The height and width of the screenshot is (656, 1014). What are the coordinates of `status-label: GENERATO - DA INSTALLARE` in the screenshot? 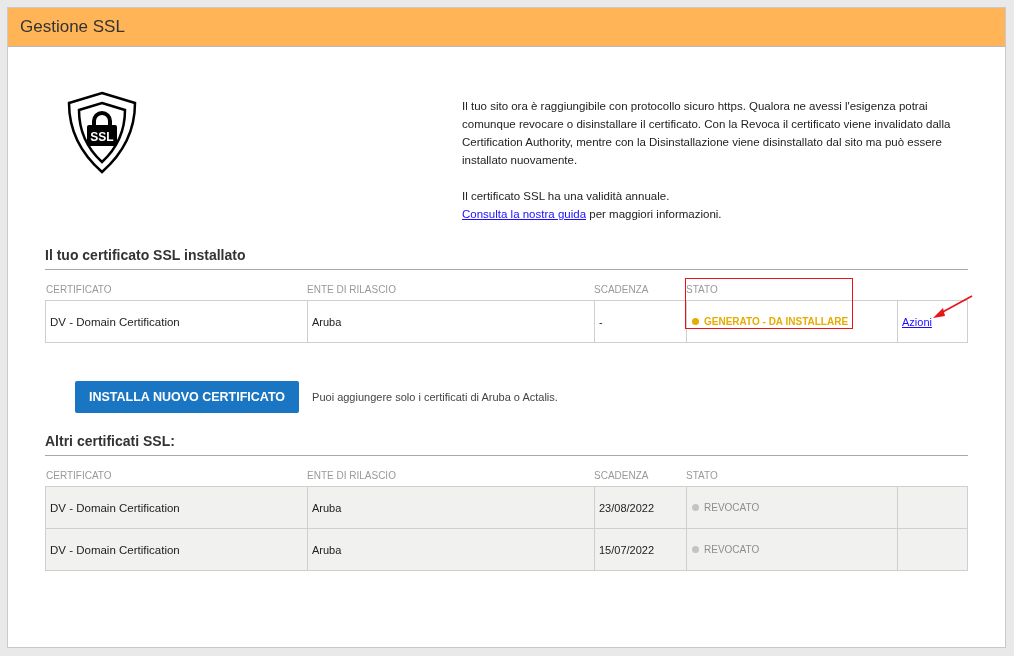 It's located at (776, 321).